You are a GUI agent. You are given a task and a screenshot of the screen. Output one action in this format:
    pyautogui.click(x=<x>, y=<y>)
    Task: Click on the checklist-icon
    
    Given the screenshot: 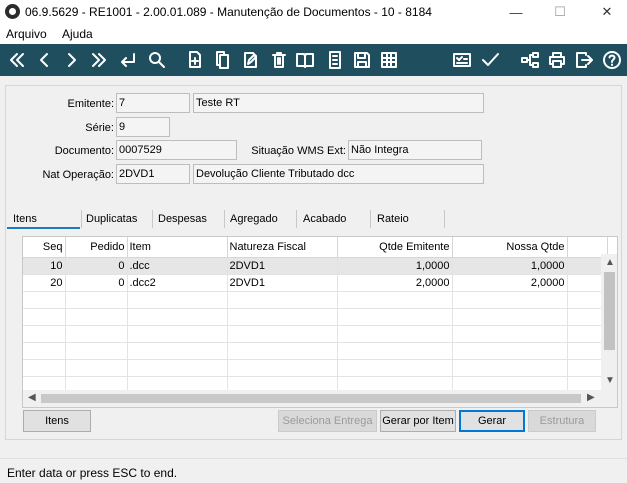 What is the action you would take?
    pyautogui.click(x=462, y=60)
    